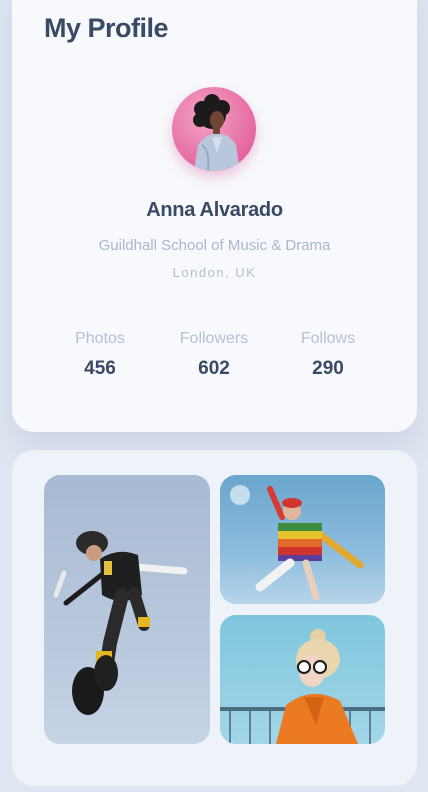 The image size is (428, 792). What do you see at coordinates (214, 272) in the screenshot?
I see `profile-location: London, UK` at bounding box center [214, 272].